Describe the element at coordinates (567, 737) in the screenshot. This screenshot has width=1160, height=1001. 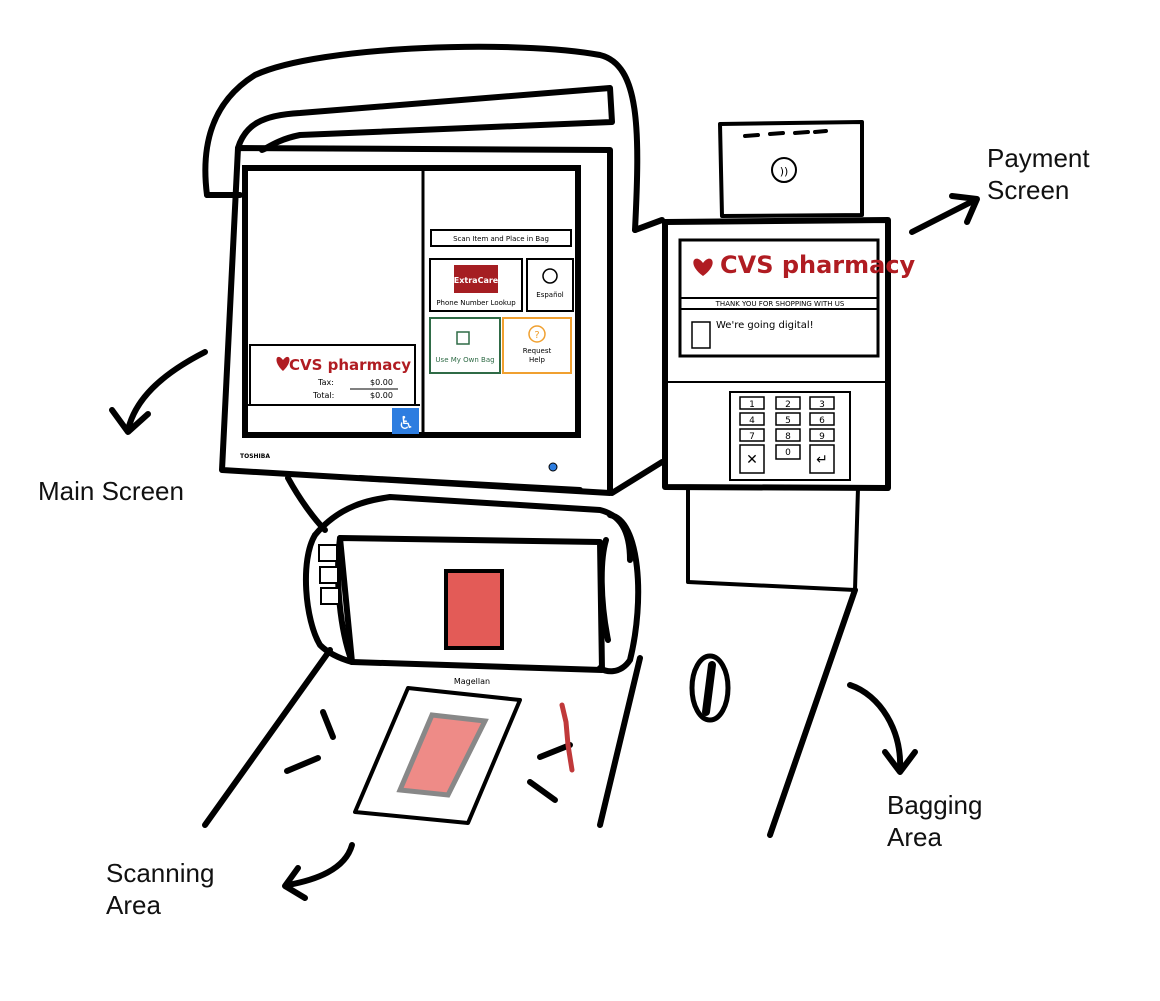
I see `scan-laser` at that location.